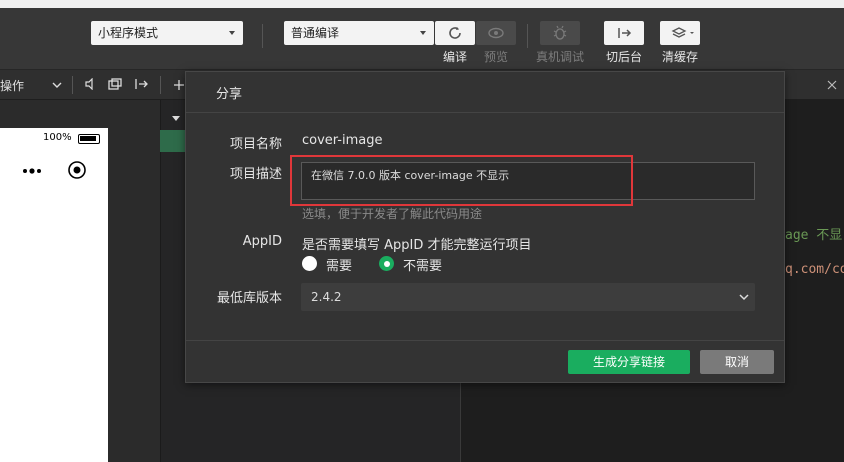 This screenshot has width=844, height=462. What do you see at coordinates (315, 33) in the screenshot?
I see `compile-select-label: 普通编译` at bounding box center [315, 33].